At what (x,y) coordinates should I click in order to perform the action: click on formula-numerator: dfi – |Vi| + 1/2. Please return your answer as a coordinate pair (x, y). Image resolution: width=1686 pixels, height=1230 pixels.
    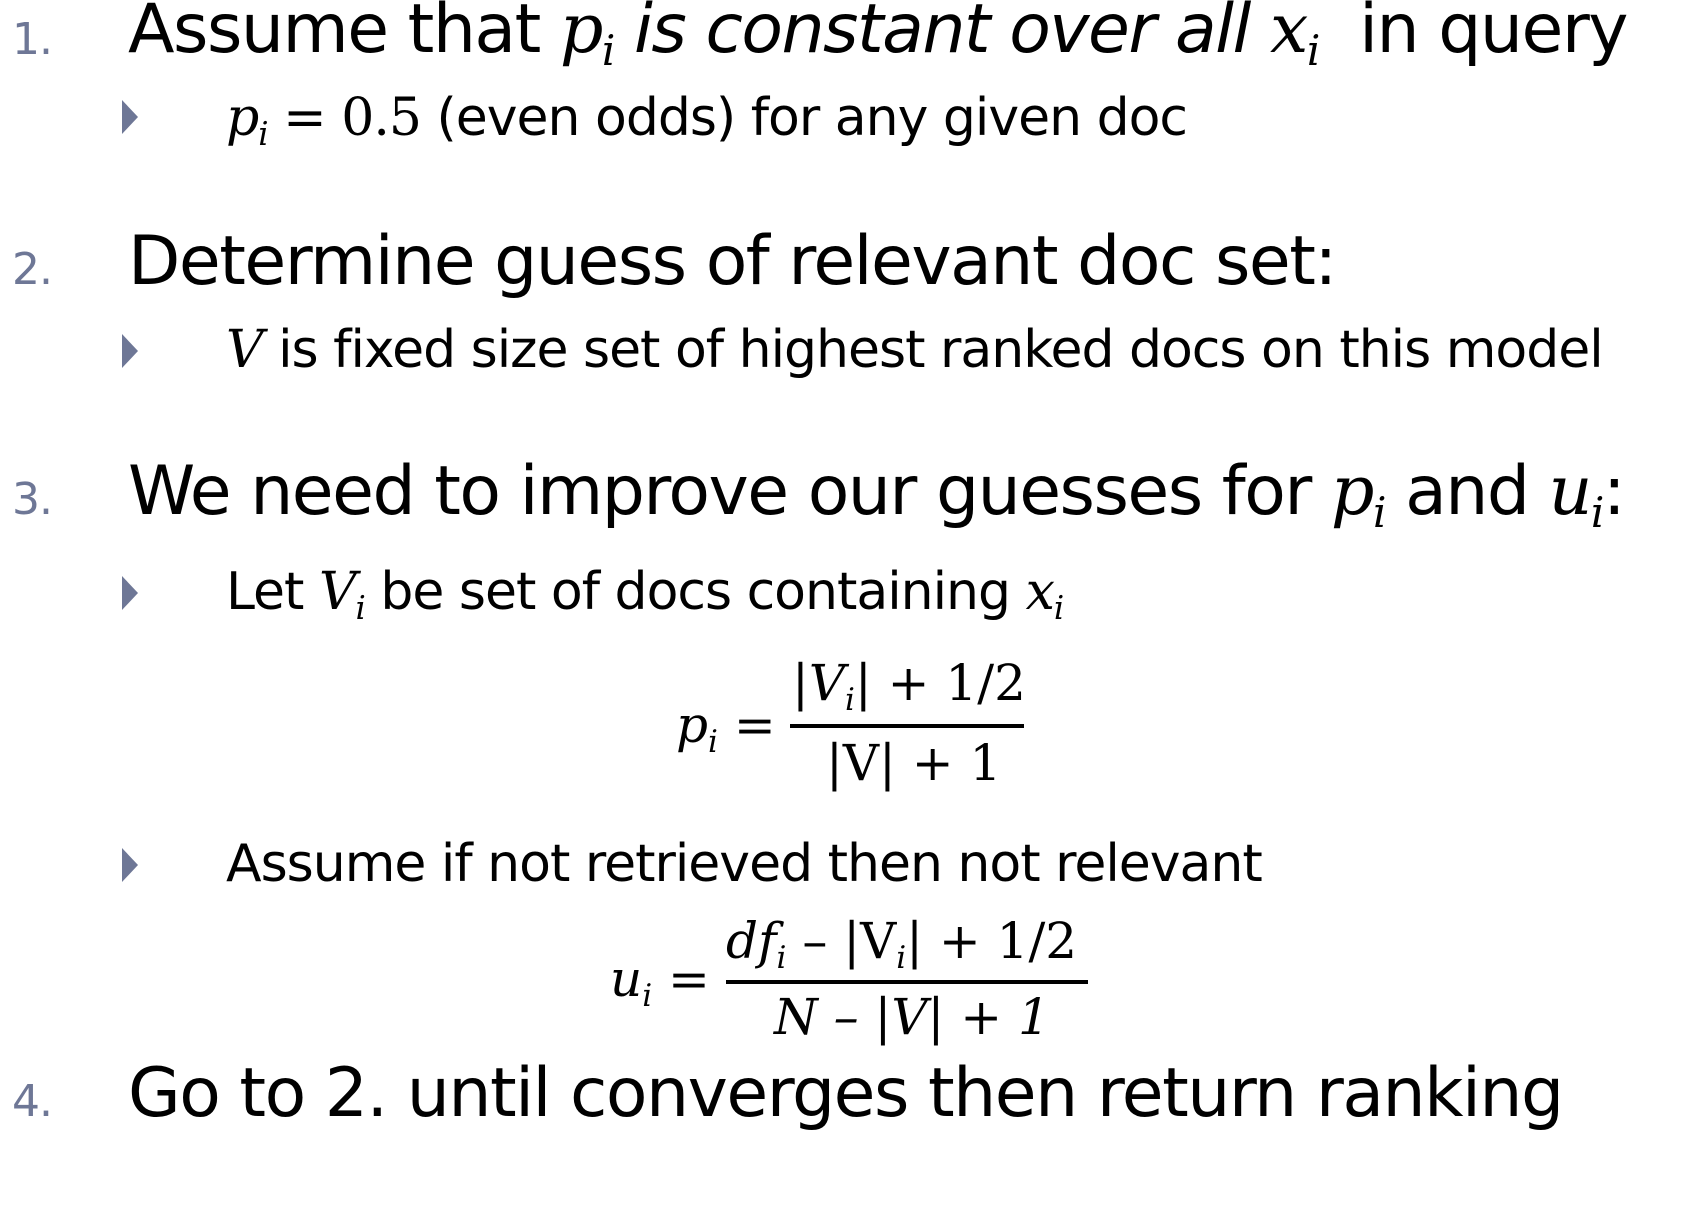
    Looking at the image, I should click on (901, 944).